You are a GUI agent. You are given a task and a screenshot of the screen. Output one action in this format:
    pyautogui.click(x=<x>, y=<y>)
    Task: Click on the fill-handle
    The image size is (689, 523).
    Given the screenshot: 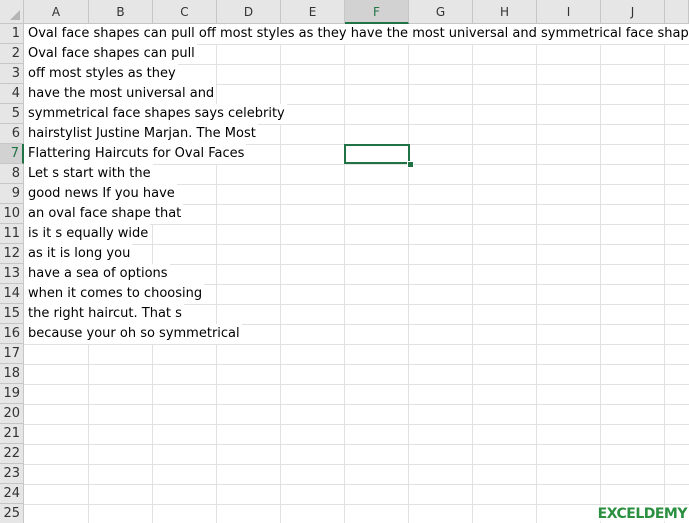 What is the action you would take?
    pyautogui.click(x=410, y=164)
    